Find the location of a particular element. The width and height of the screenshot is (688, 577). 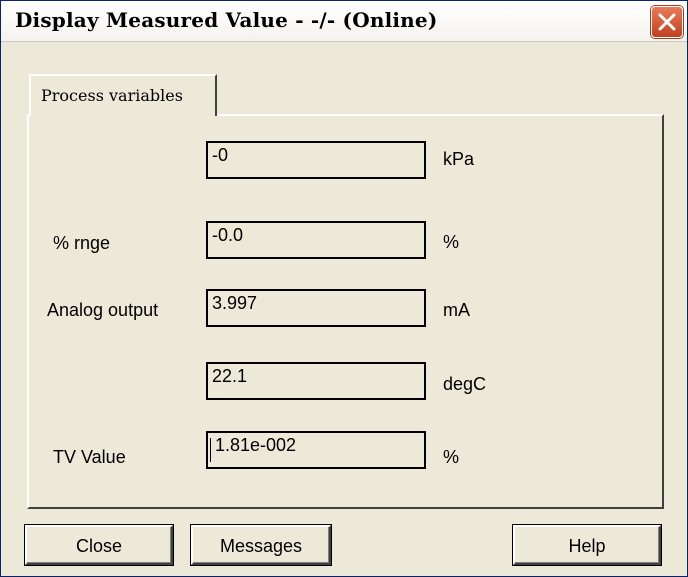

tab-process-variables: Process variables is located at coordinates (123, 95).